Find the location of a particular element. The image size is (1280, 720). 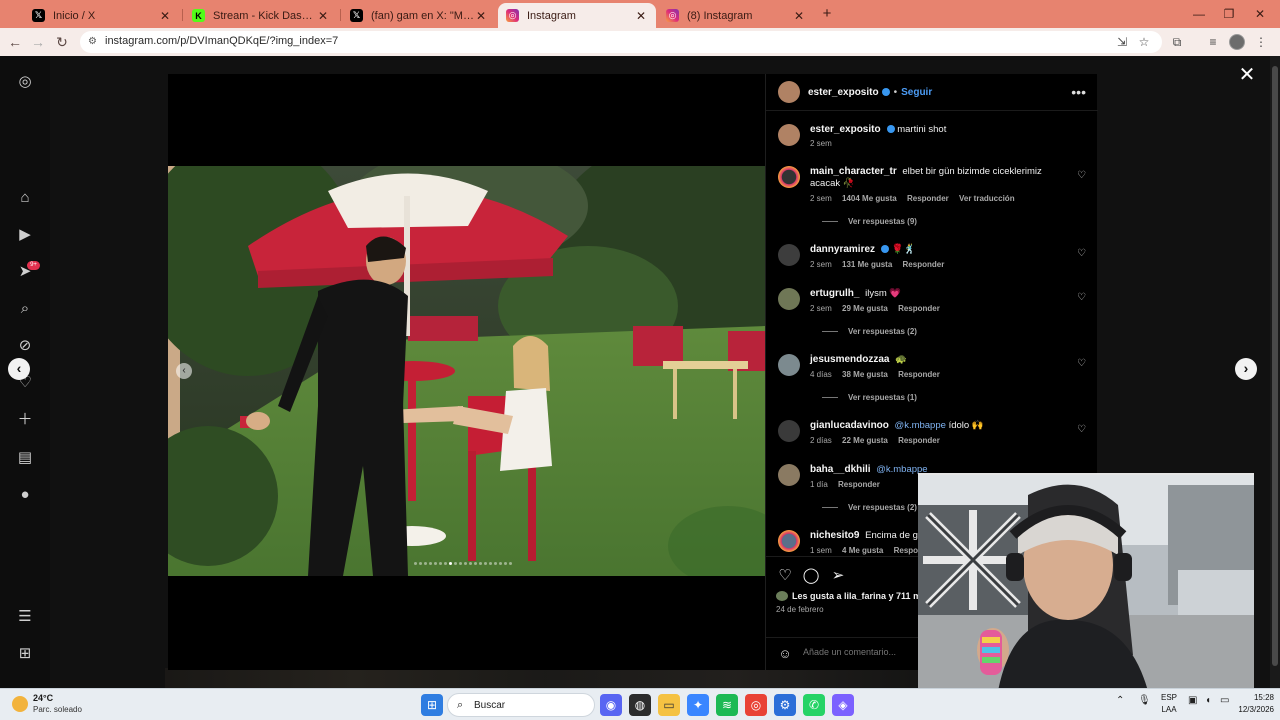

whatsapp-icon: ✆ is located at coordinates (814, 705).